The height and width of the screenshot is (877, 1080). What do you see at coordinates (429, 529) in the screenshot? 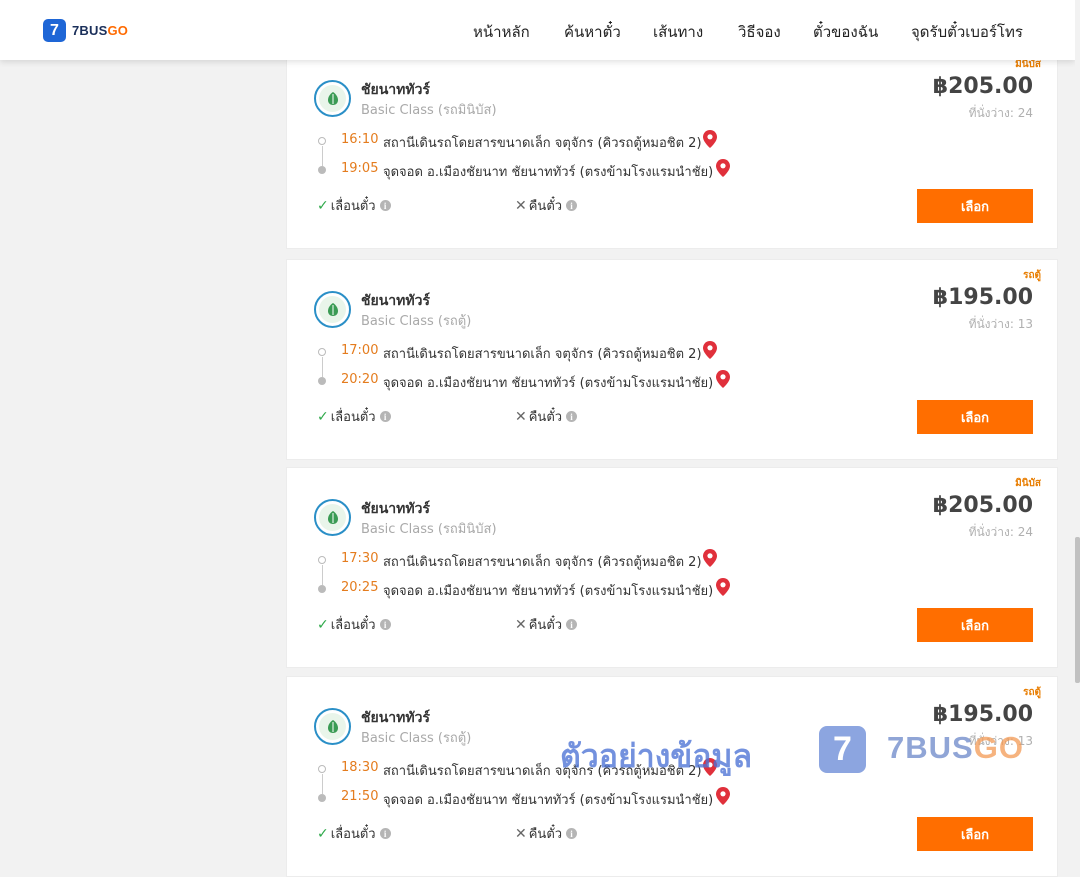
I see `bus-class: Basic Class (รถมินิบัส)` at bounding box center [429, 529].